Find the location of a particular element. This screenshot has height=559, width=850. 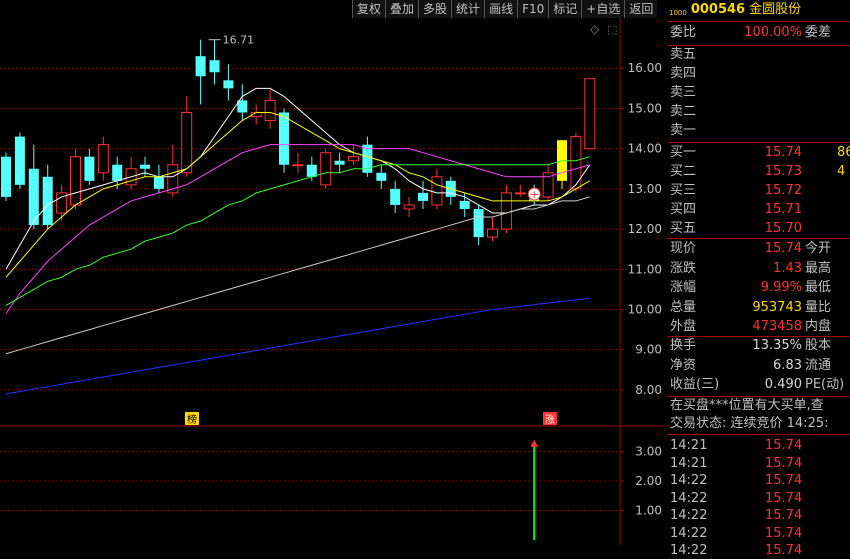

bid-row: 买四 15.71 is located at coordinates (758, 210).